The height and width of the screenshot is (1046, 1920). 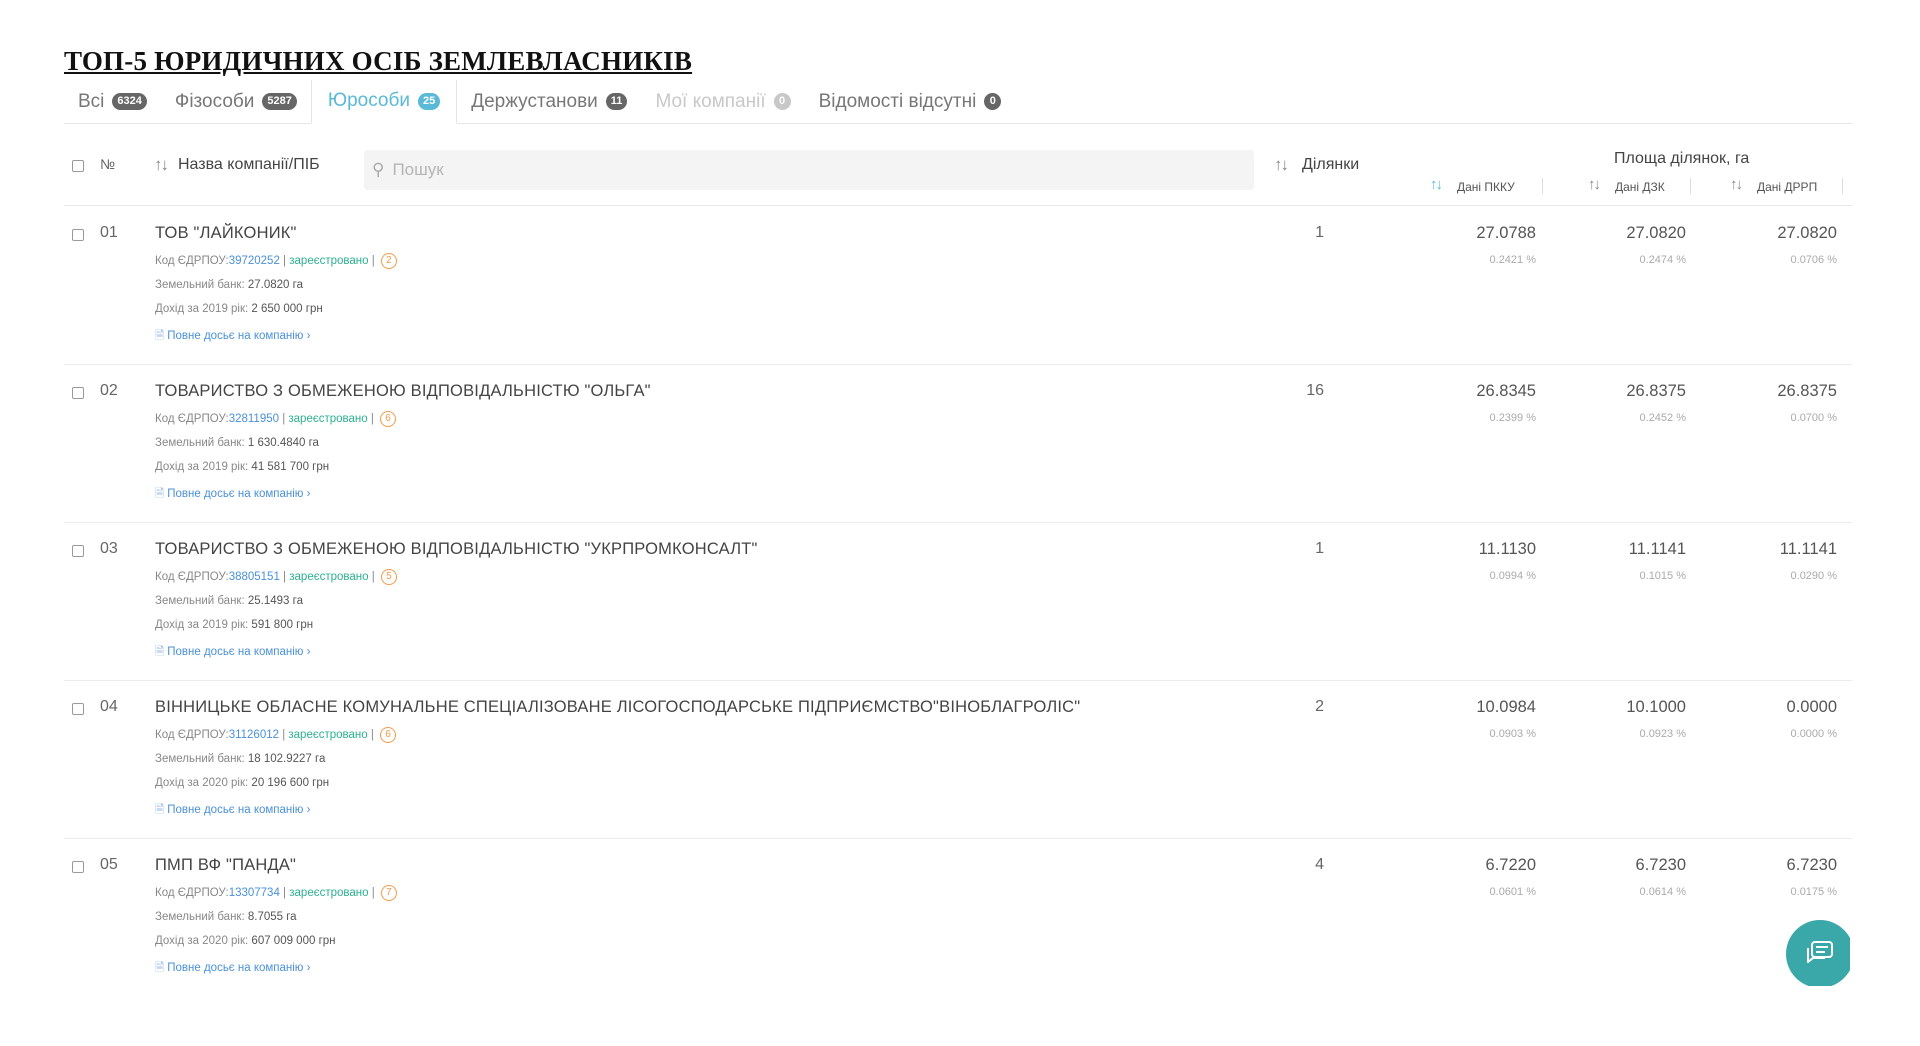 What do you see at coordinates (236, 101) in the screenshot?
I see `tab-individuals: Фізособи 5287` at bounding box center [236, 101].